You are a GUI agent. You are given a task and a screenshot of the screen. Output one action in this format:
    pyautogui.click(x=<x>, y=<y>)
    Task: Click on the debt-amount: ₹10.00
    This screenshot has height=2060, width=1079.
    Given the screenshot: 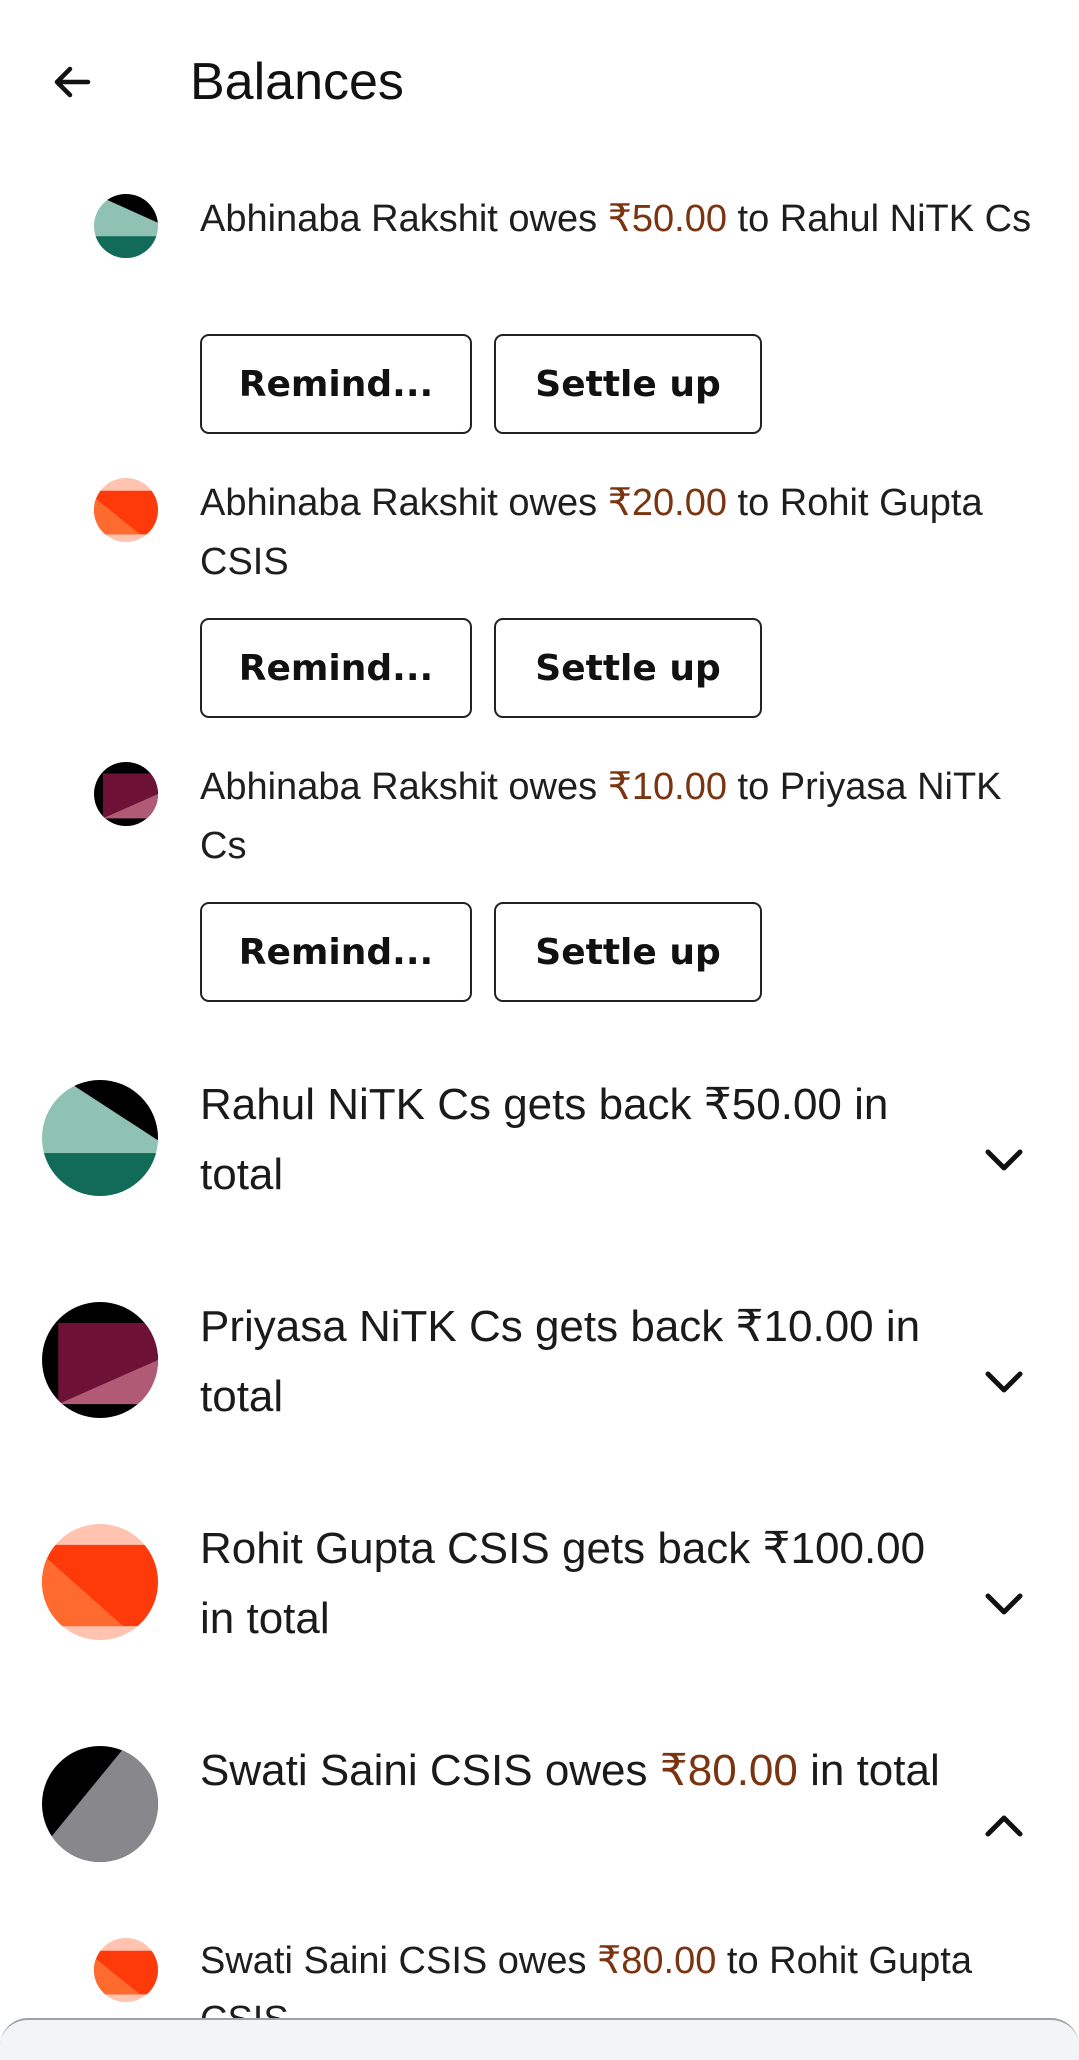 What is the action you would take?
    pyautogui.click(x=667, y=787)
    